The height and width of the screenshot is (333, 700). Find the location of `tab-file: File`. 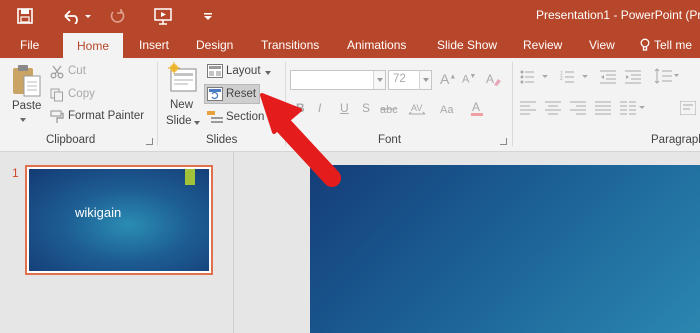

tab-file: File is located at coordinates (29, 45).